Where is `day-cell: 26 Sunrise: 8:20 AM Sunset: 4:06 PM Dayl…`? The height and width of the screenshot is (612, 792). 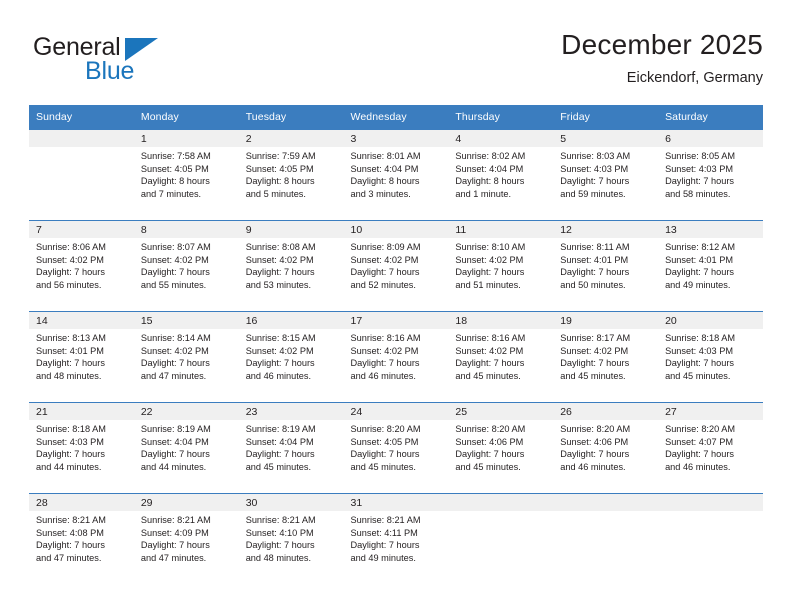 day-cell: 26 Sunrise: 8:20 AM Sunset: 4:06 PM Dayl… is located at coordinates (606, 448).